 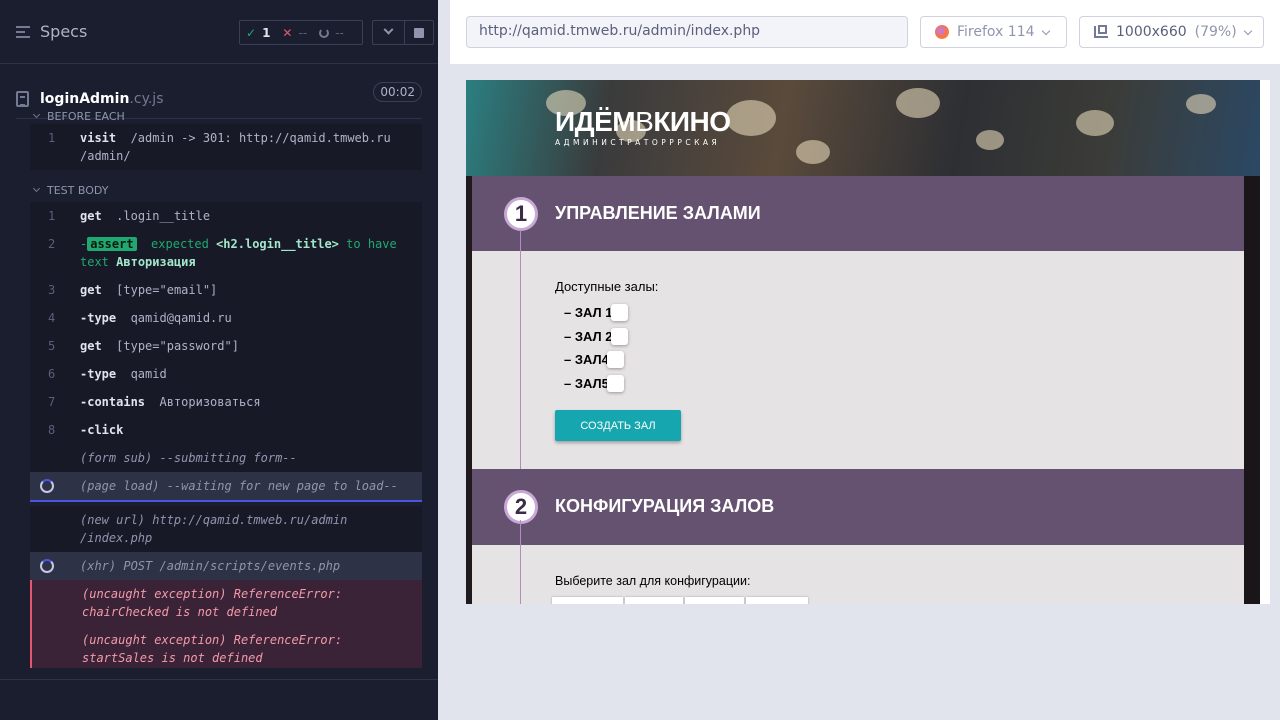 I want to click on command-number: 2, so click(x=52, y=244).